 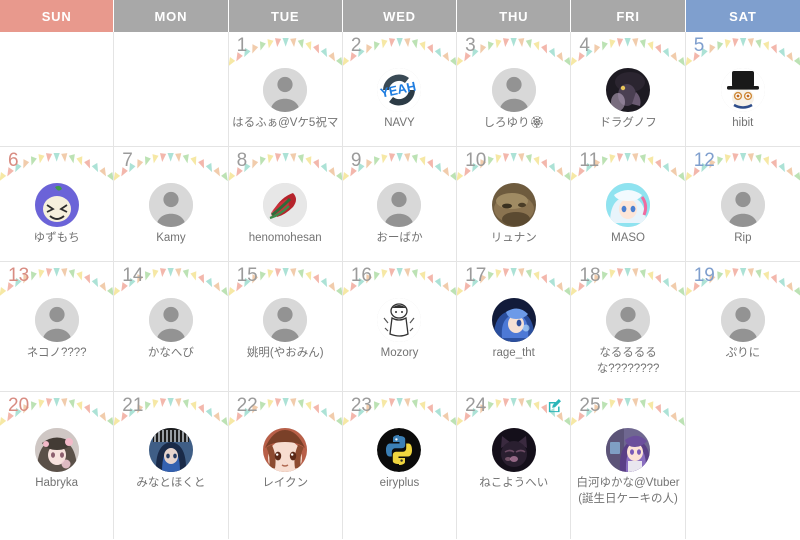 I want to click on day-cell-13: 13 ネコノ????, so click(x=57, y=326).